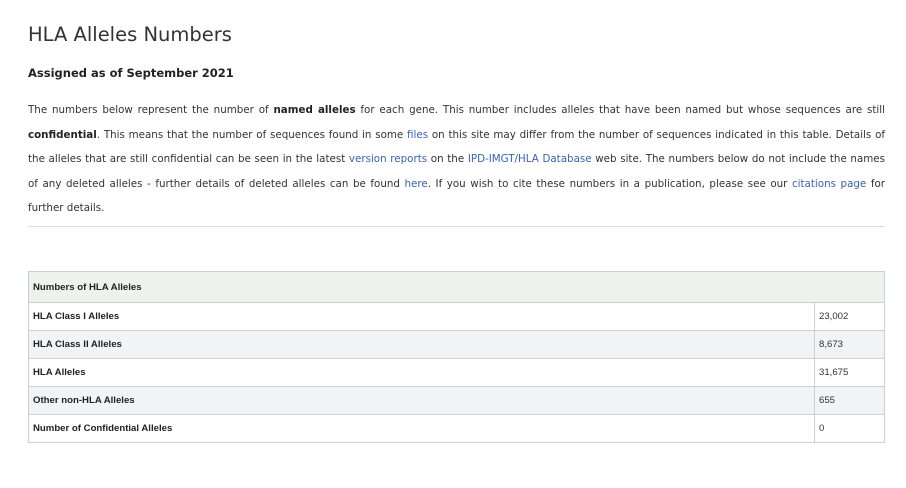 The height and width of the screenshot is (488, 906). Describe the element at coordinates (314, 110) in the screenshot. I see `intro-emphasis-named-alleles: named alleles` at that location.